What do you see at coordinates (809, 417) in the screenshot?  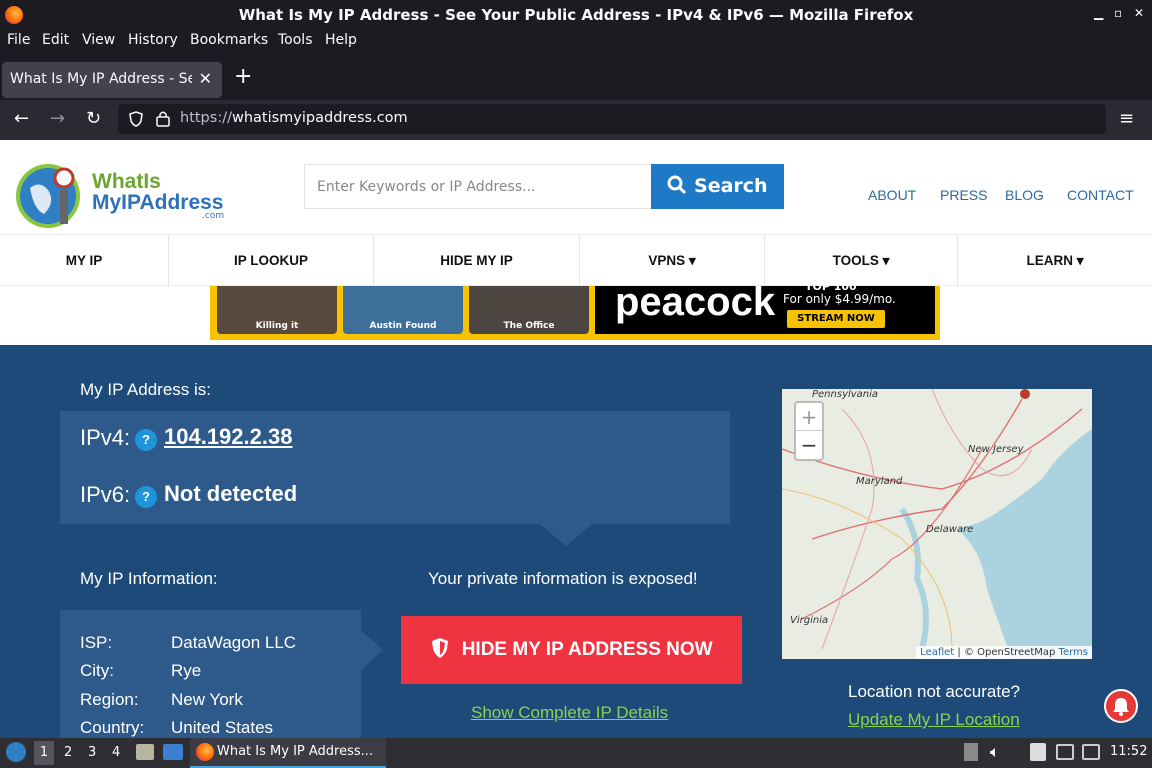 I see `zoom-in-button: +` at bounding box center [809, 417].